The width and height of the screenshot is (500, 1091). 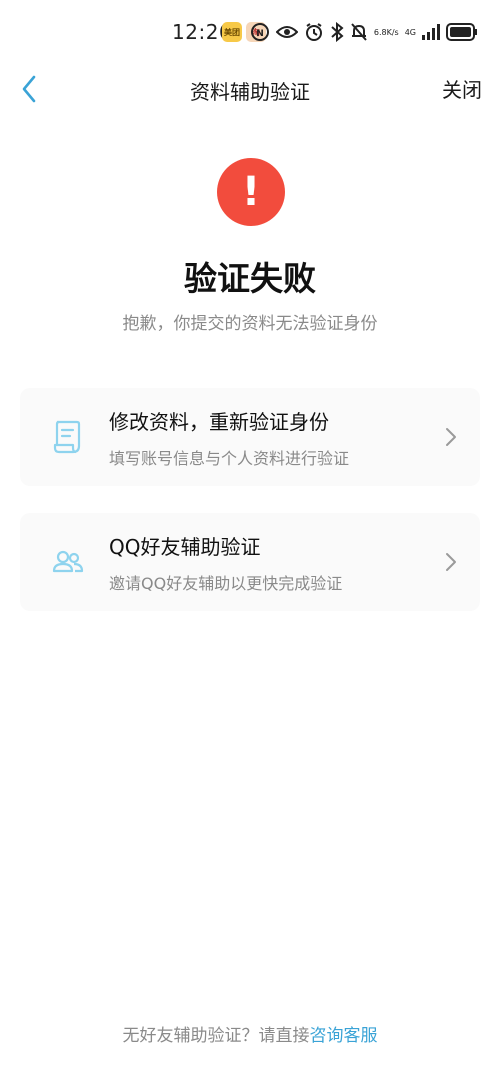 What do you see at coordinates (250, 278) in the screenshot?
I see `result-title: 验证失败` at bounding box center [250, 278].